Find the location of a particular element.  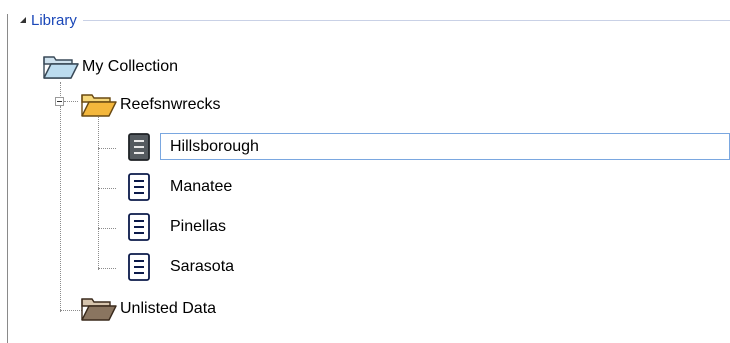

library-group-rule is located at coordinates (406, 20).